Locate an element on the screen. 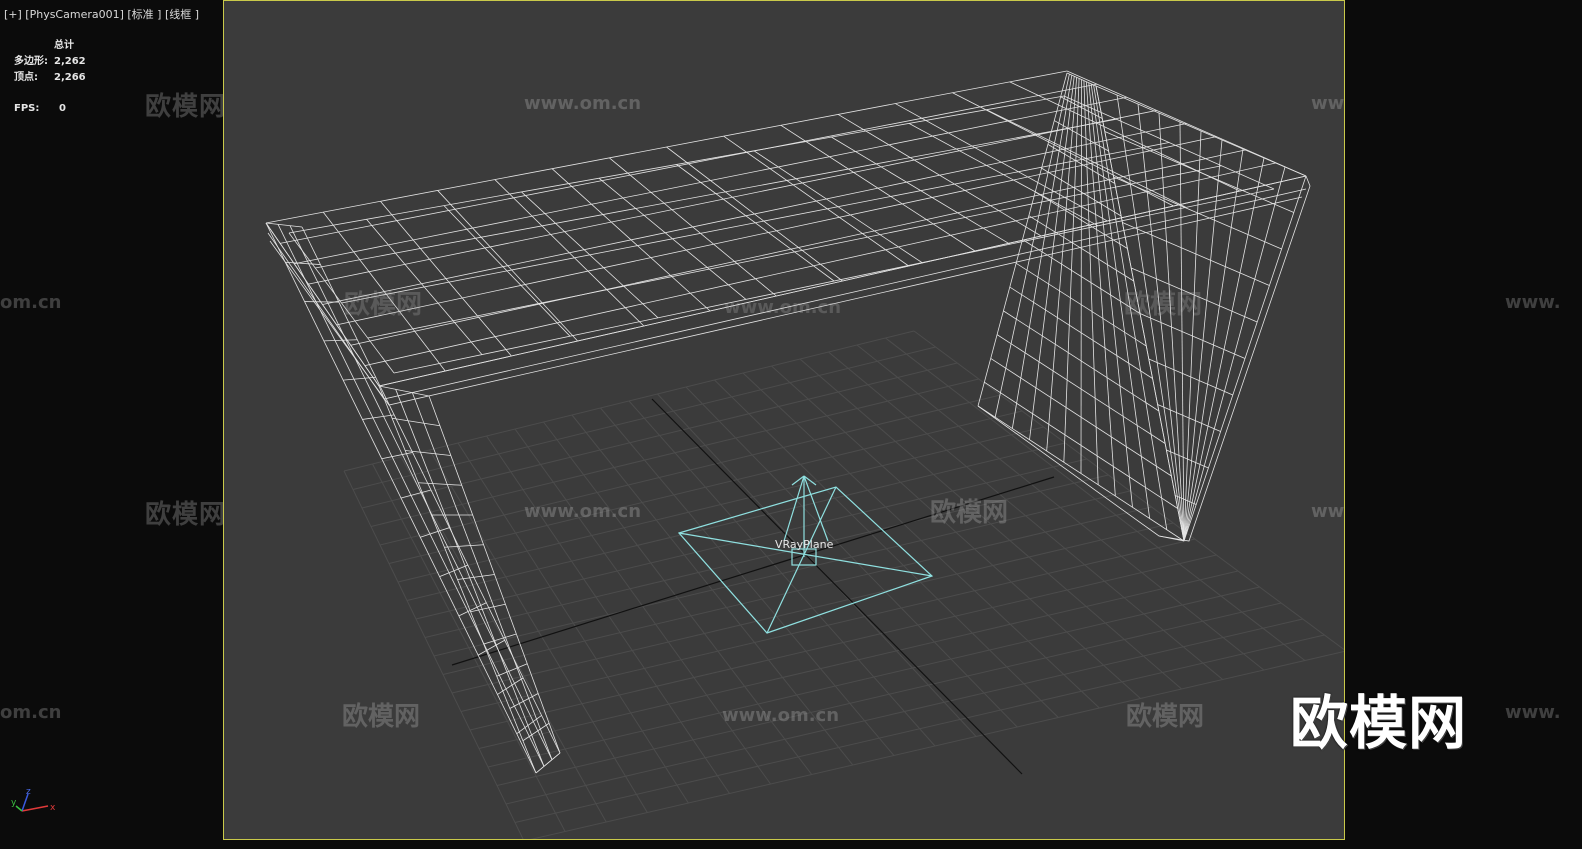  axis-y-label: y is located at coordinates (14, 803).